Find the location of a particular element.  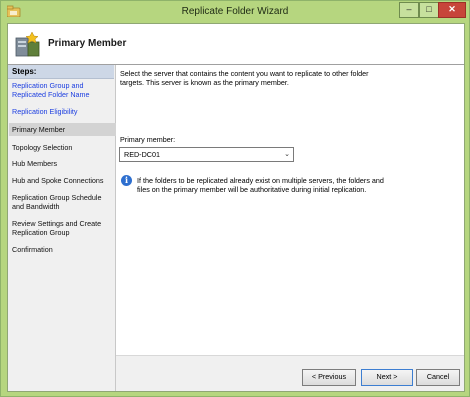

maximize-icon: □ is located at coordinates (429, 9).